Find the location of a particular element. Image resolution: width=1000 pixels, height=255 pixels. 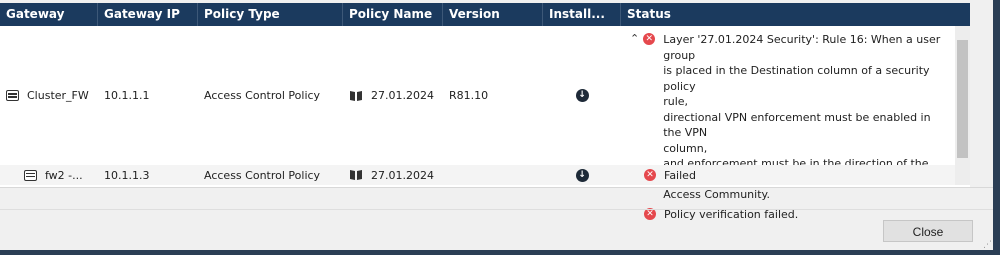

vertical-scrollbar is located at coordinates (962, 105).